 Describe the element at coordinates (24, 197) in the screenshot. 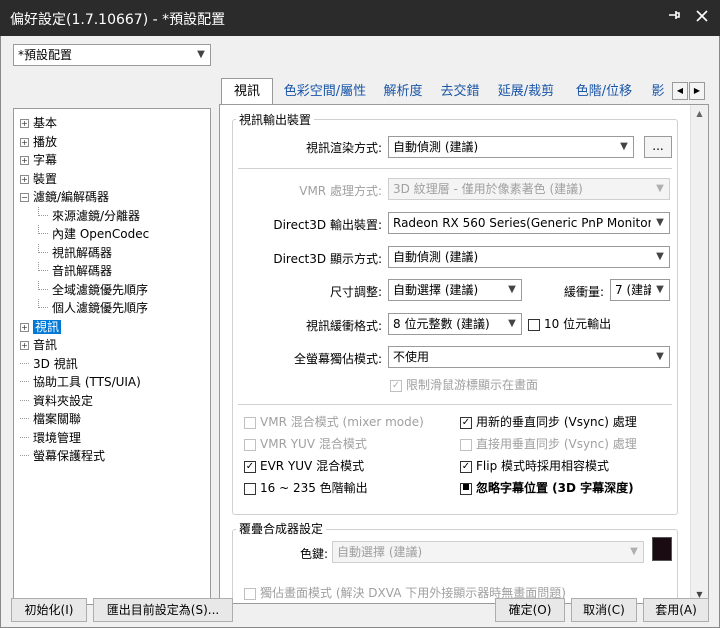

I see `collapse-icon: −` at that location.